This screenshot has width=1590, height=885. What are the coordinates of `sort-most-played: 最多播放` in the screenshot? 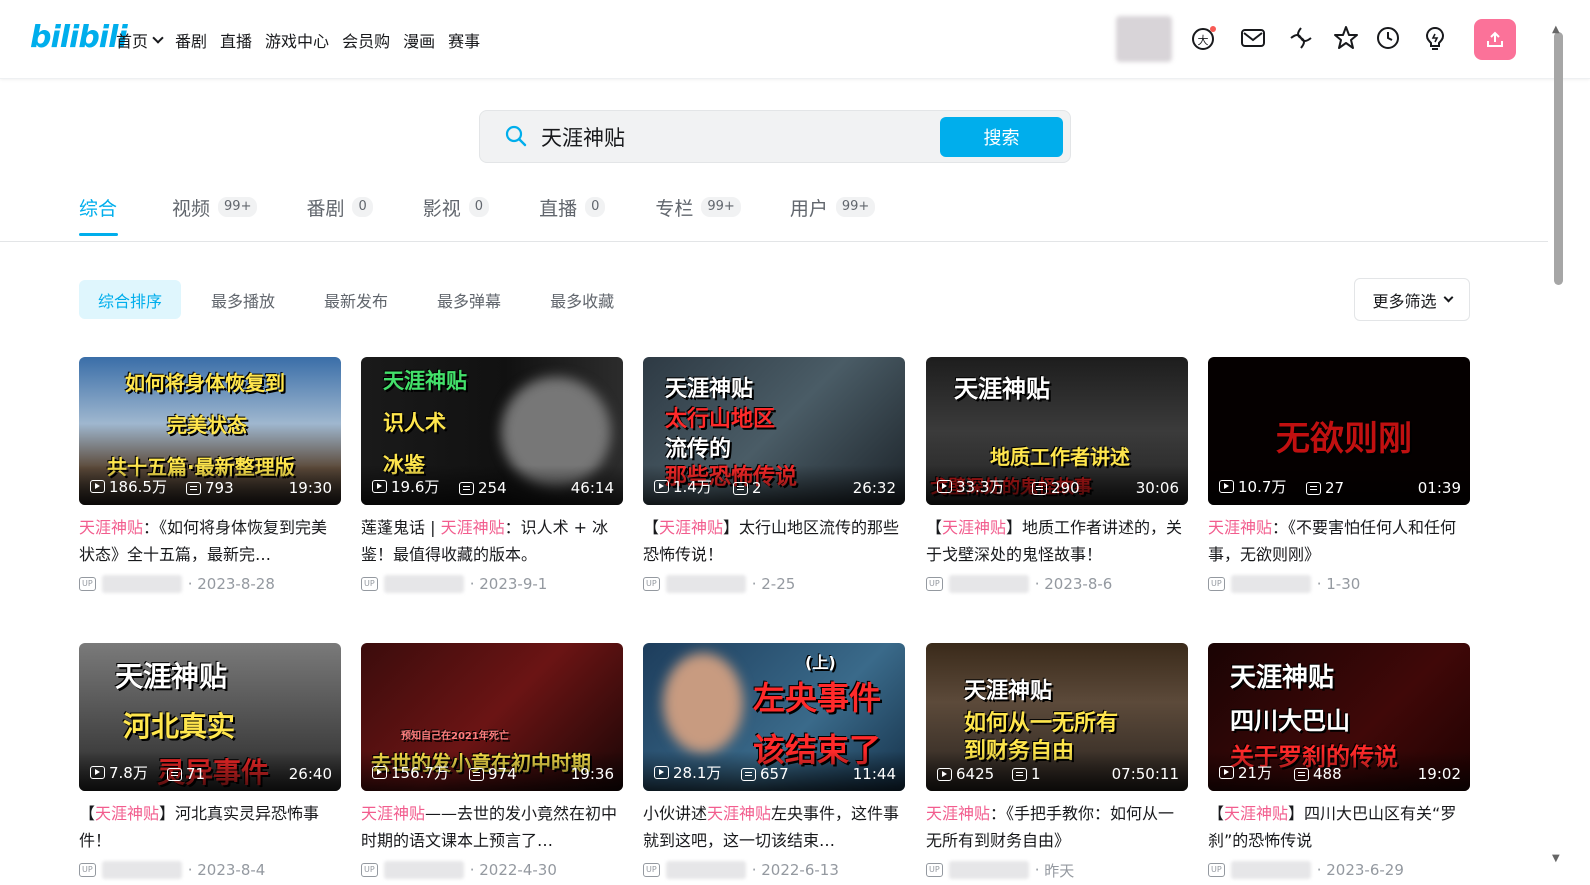 It's located at (243, 299).